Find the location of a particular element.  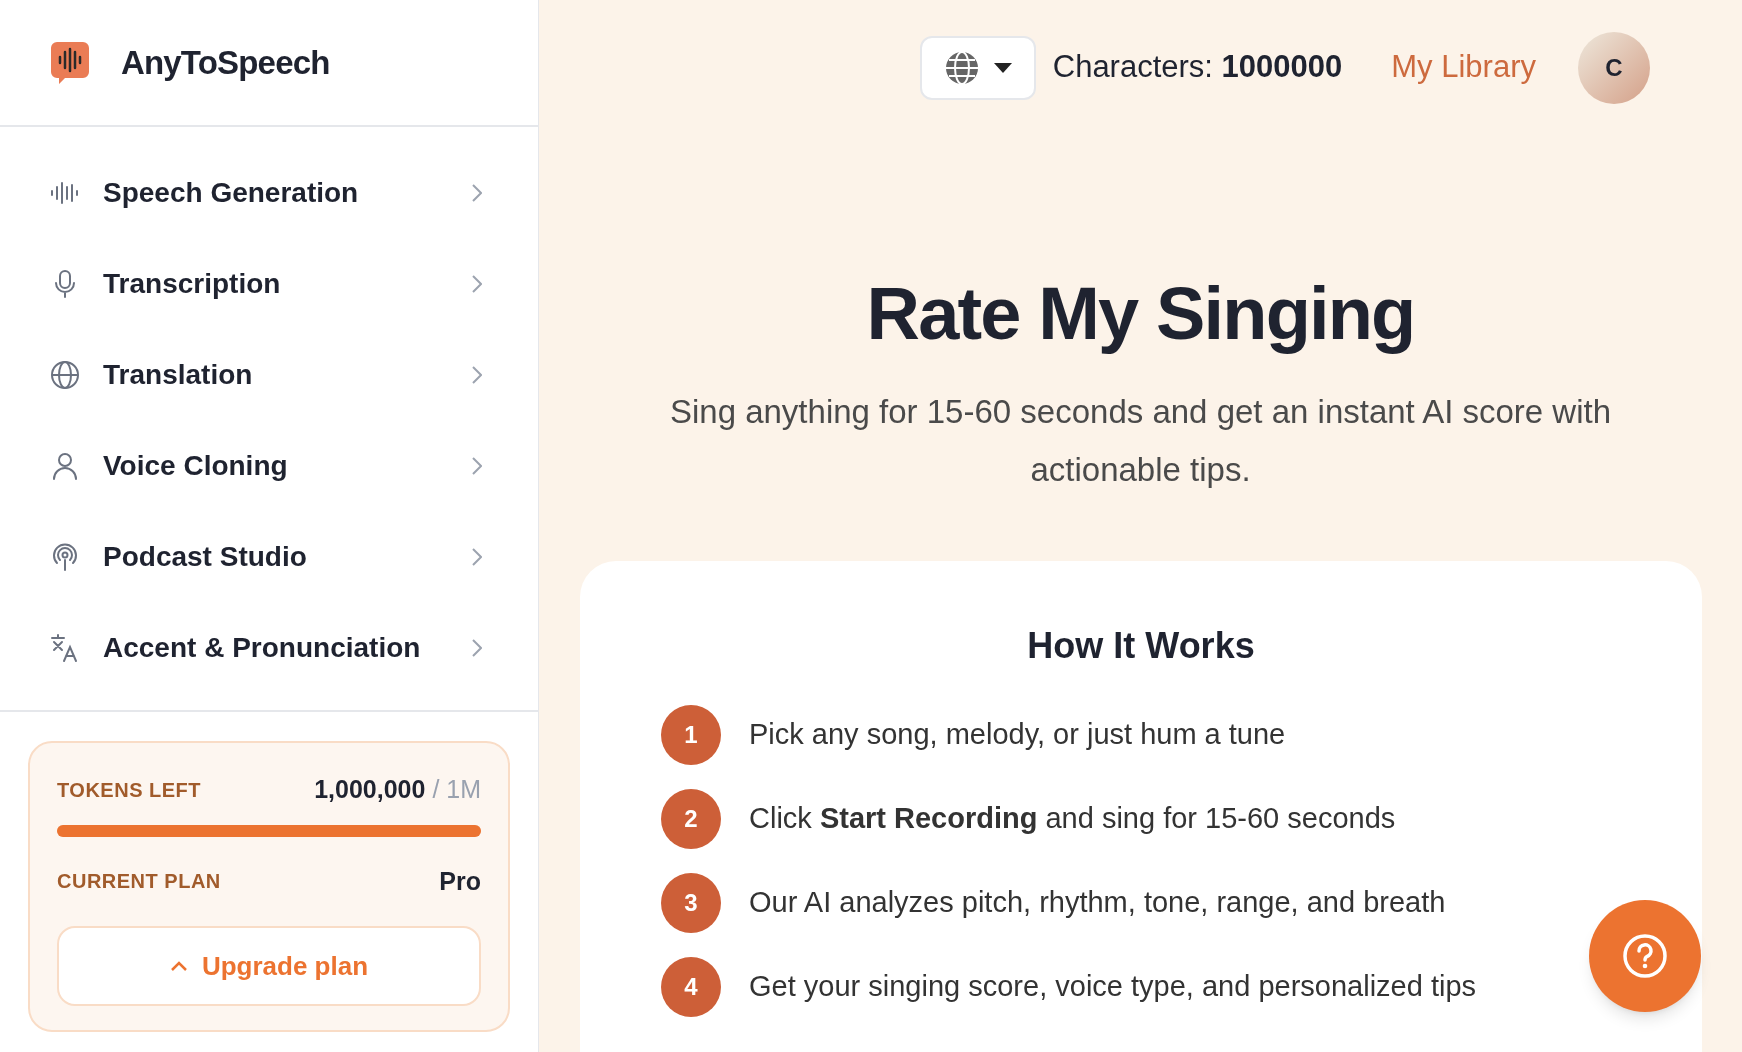

nav-item: Voice Cloning is located at coordinates (269, 465).